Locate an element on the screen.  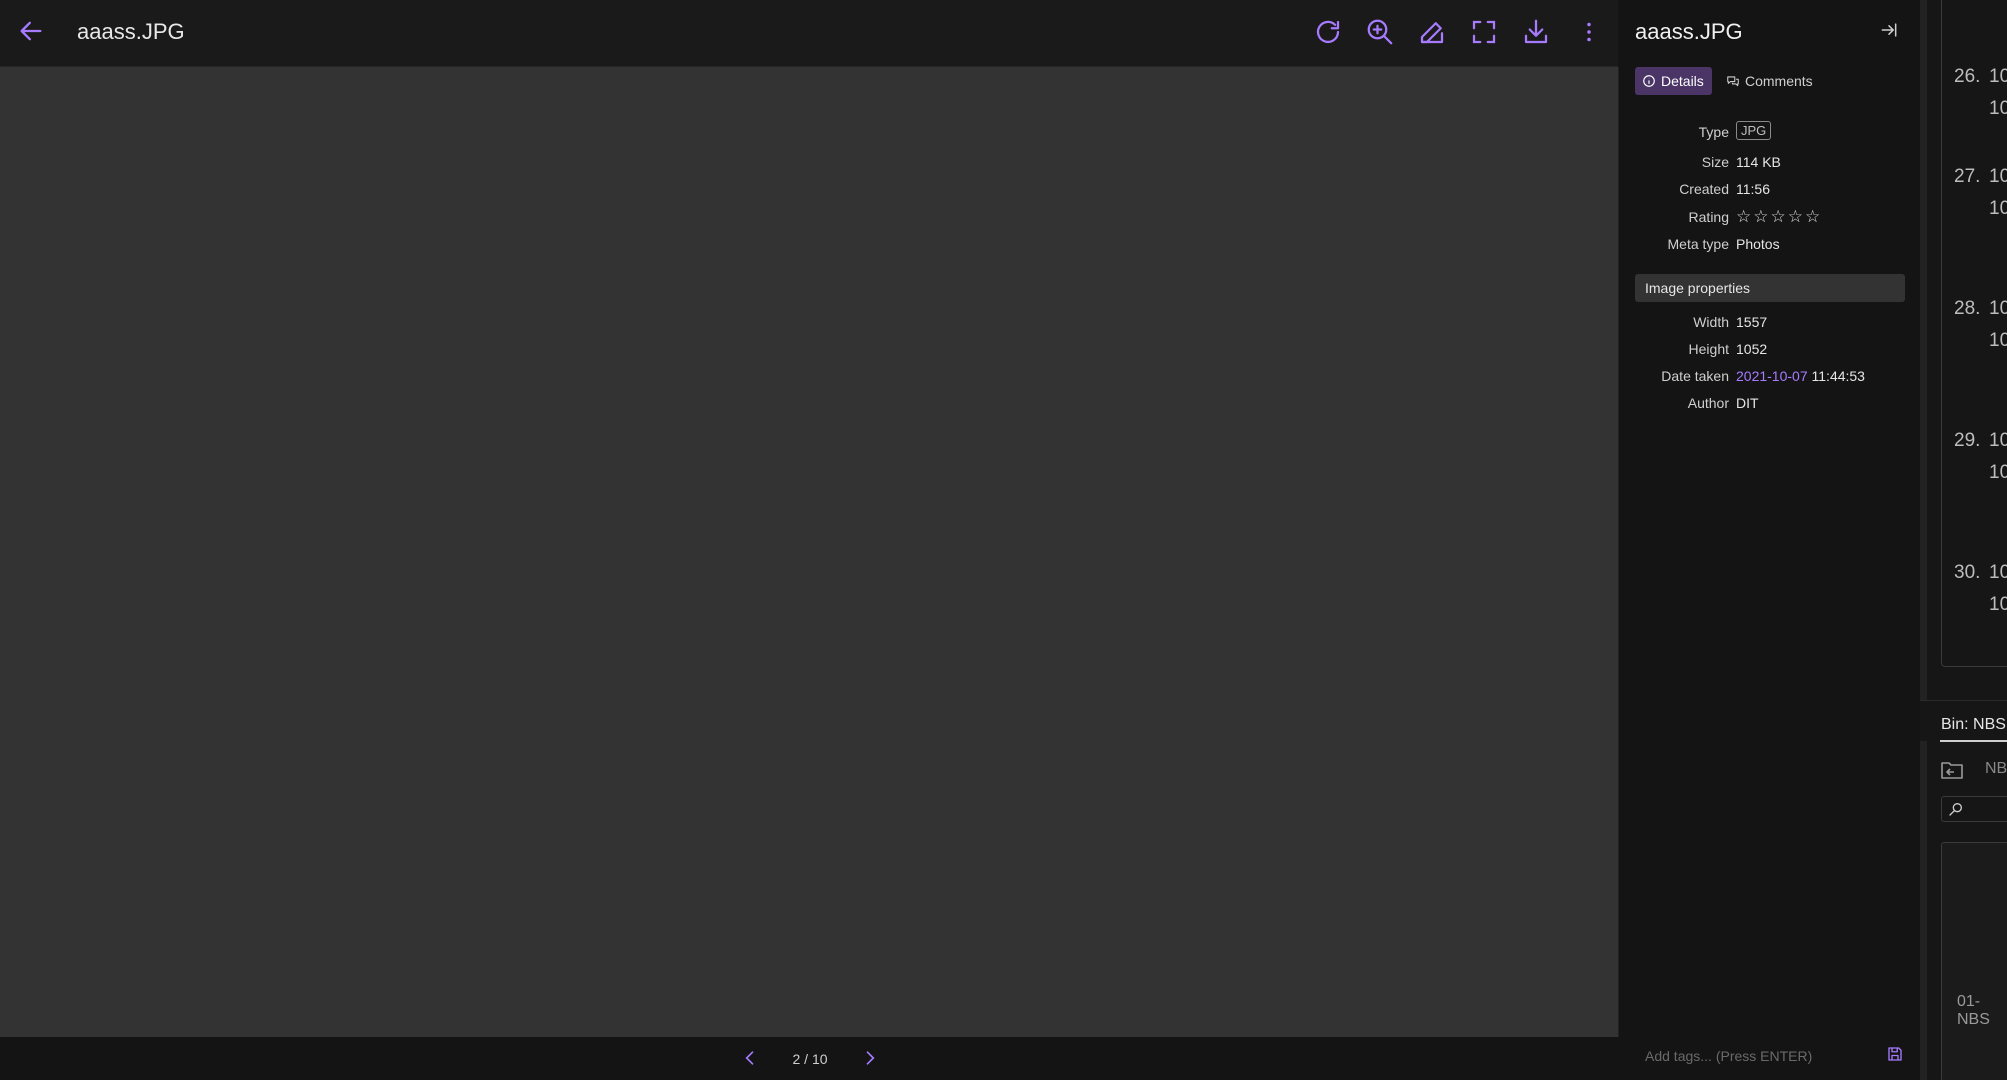
page-counter: 2 / 10 is located at coordinates (810, 1059).